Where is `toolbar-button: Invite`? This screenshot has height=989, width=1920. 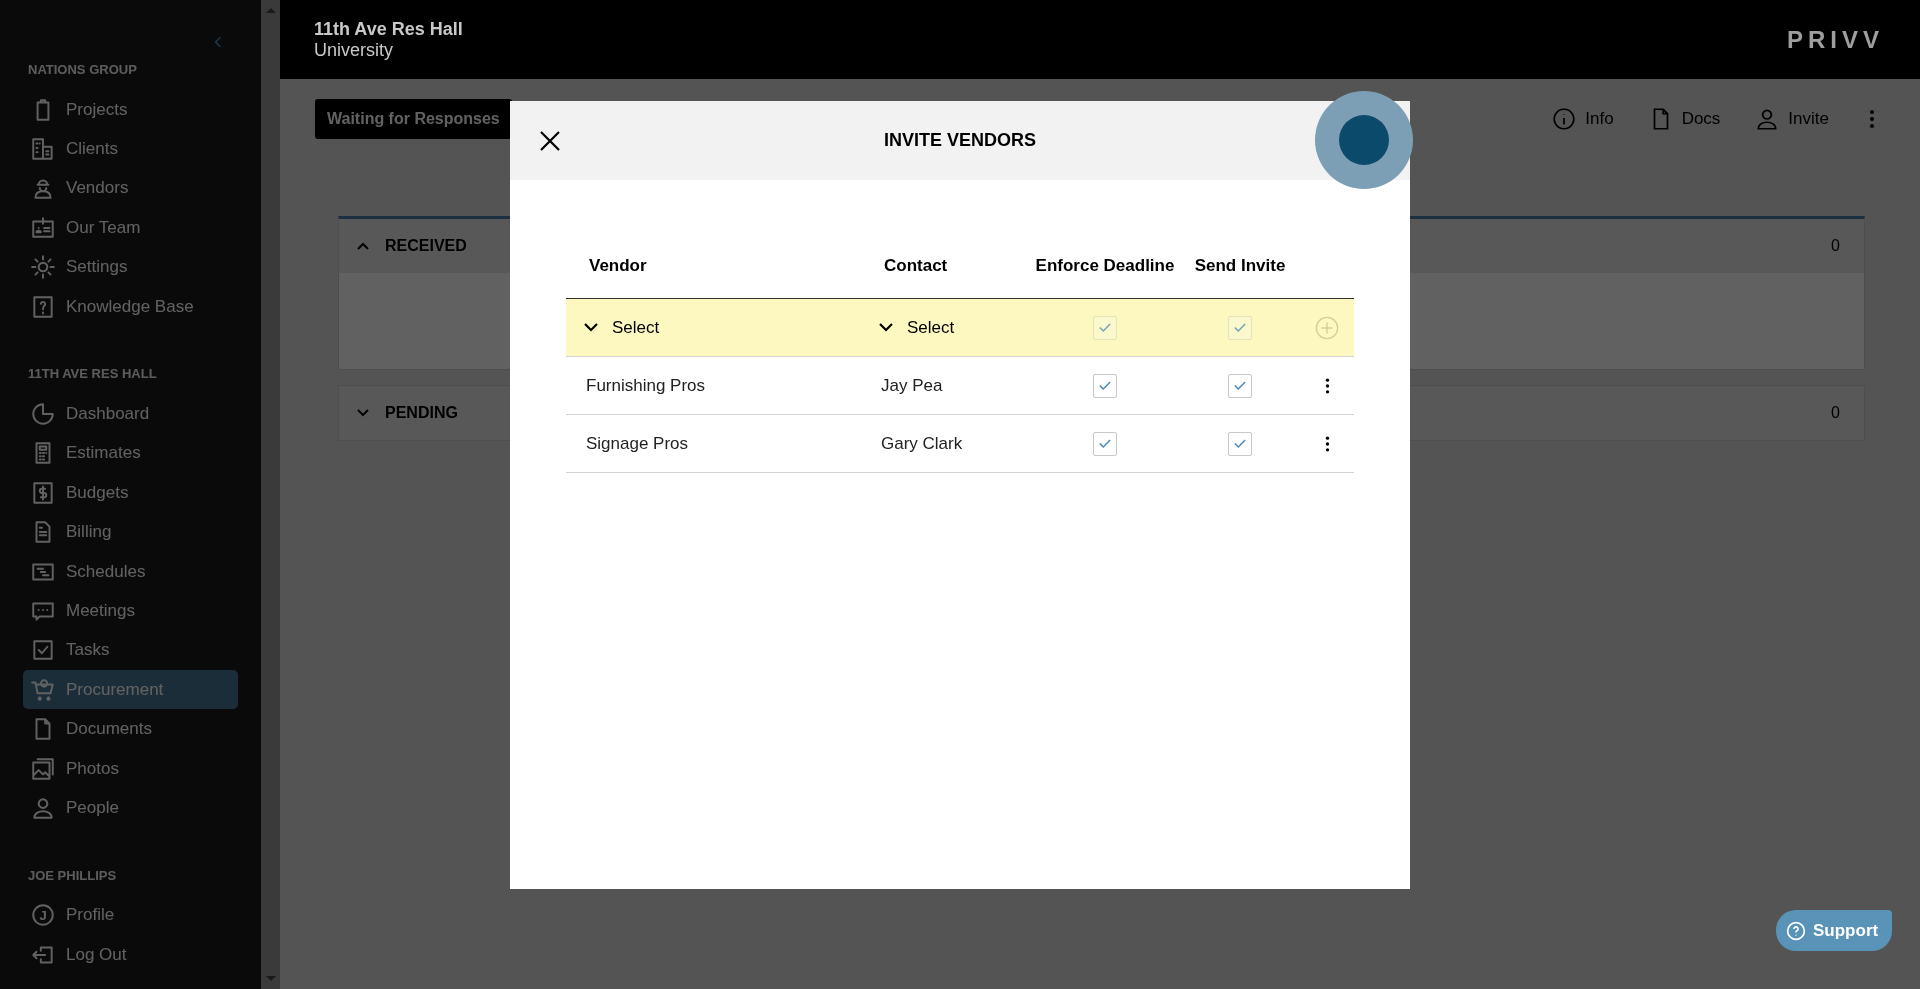 toolbar-button: Invite is located at coordinates (1791, 119).